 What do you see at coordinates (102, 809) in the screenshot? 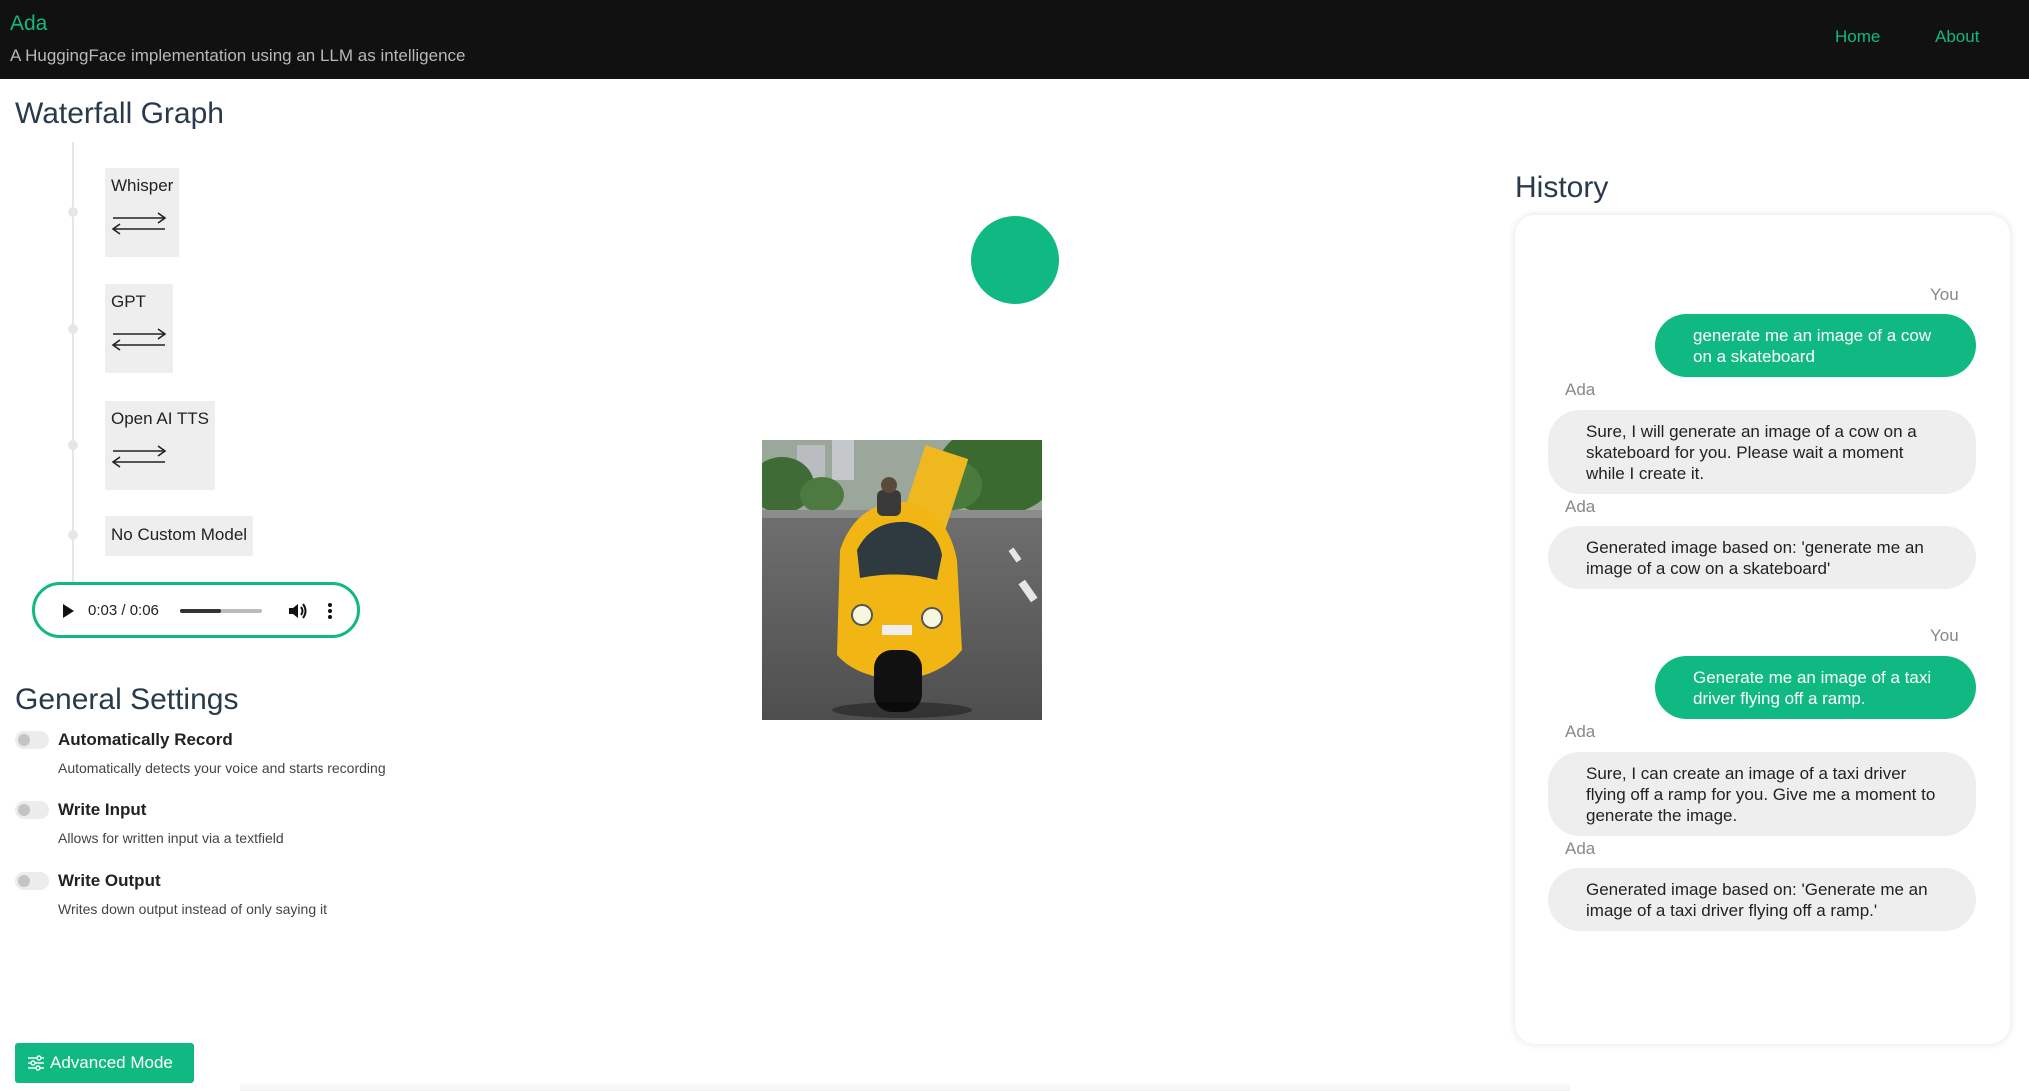
I see `setting-title: Write Input` at bounding box center [102, 809].